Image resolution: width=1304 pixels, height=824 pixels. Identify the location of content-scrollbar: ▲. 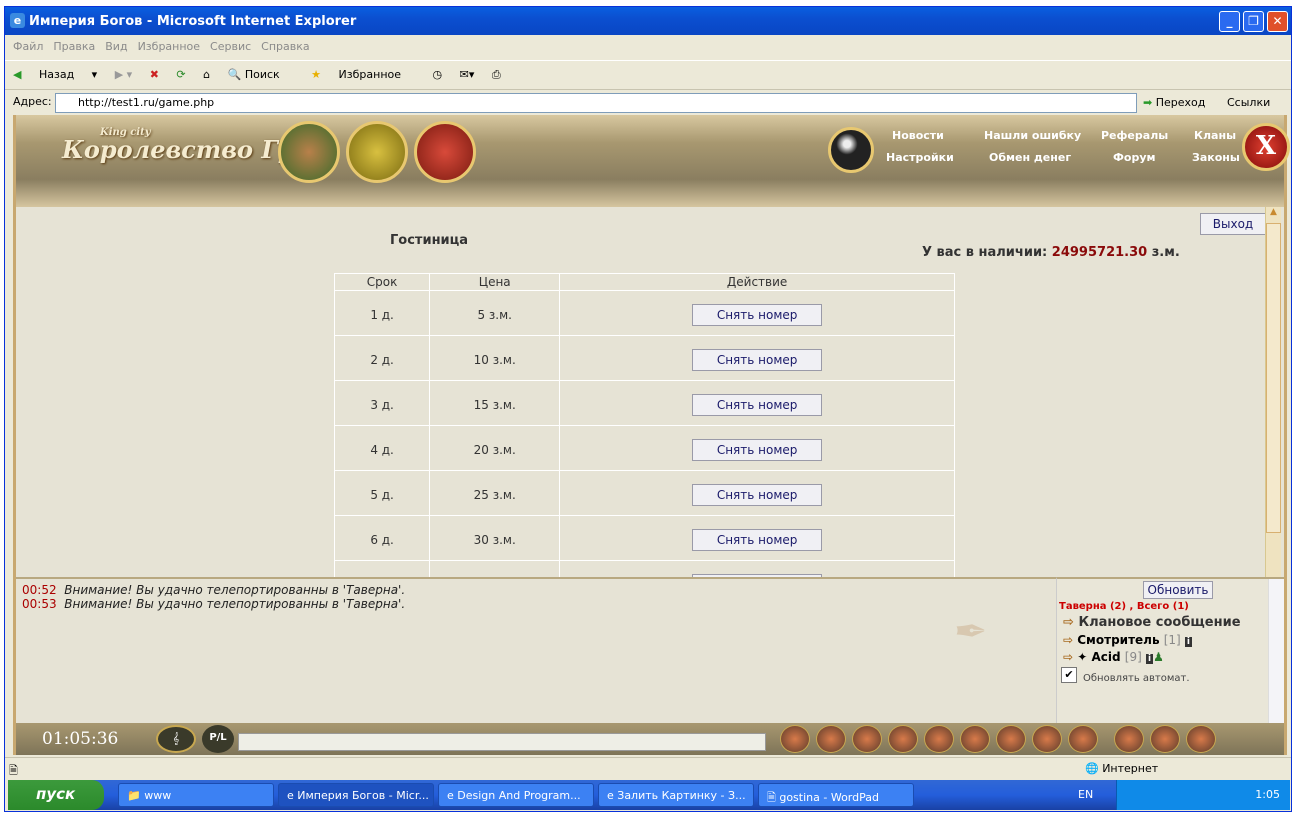
(1273, 392).